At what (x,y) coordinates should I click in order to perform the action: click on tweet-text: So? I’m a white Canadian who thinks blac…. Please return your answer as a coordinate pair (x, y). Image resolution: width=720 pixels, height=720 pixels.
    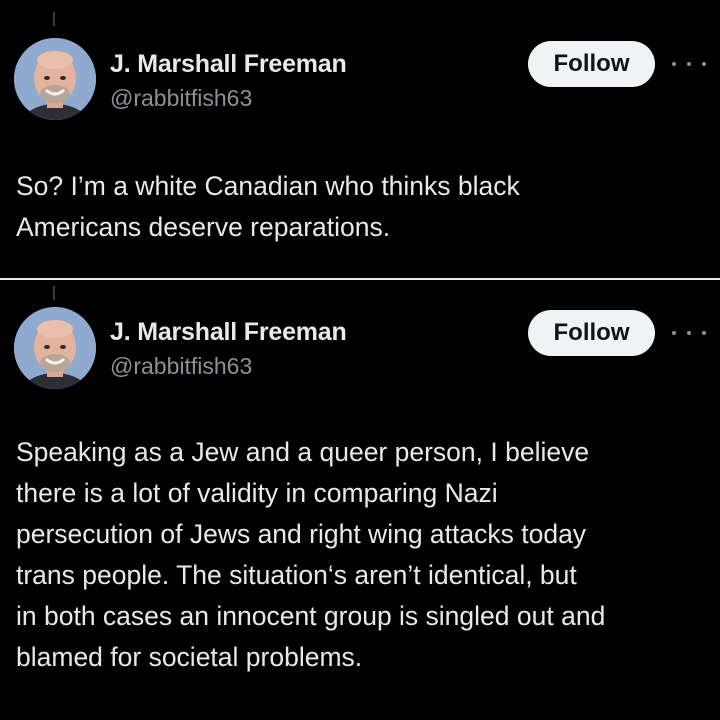
    Looking at the image, I should click on (268, 206).